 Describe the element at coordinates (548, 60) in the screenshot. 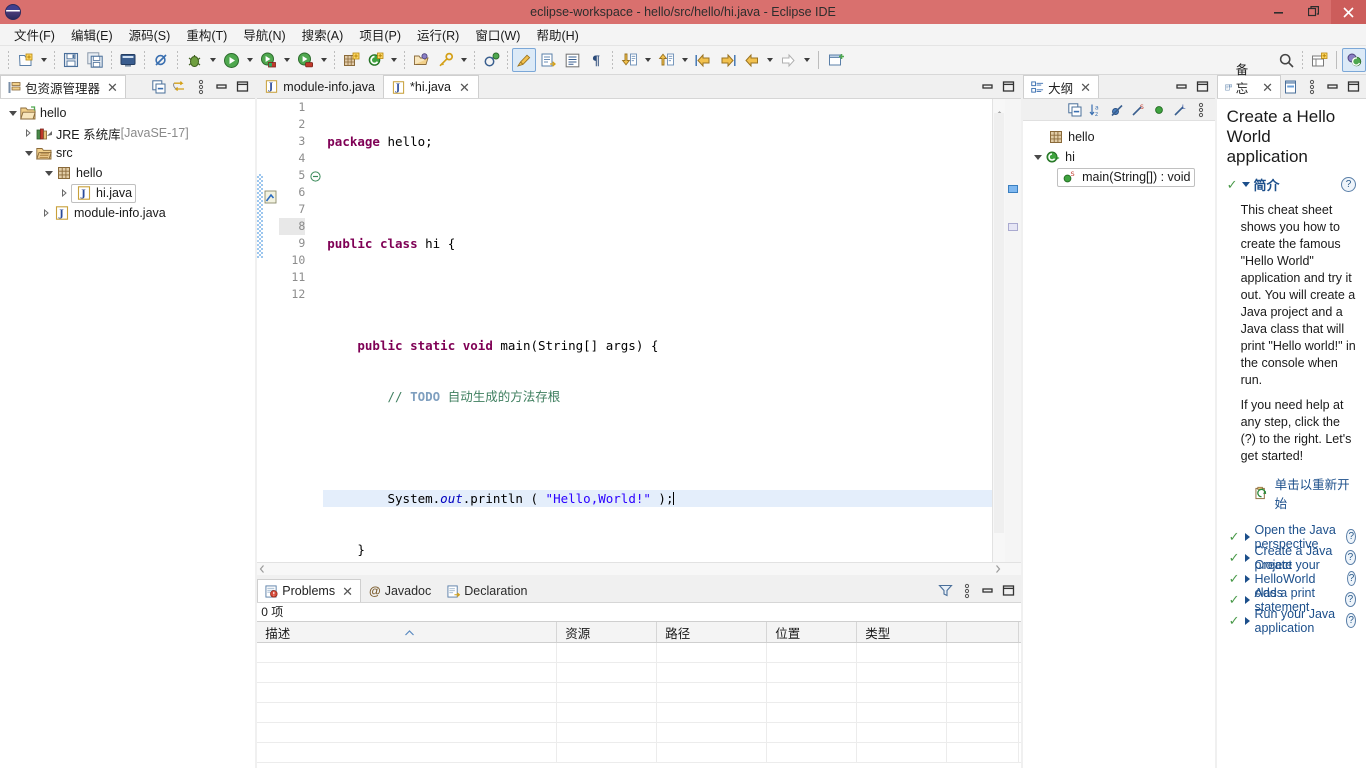

I see `open-task-icon` at that location.